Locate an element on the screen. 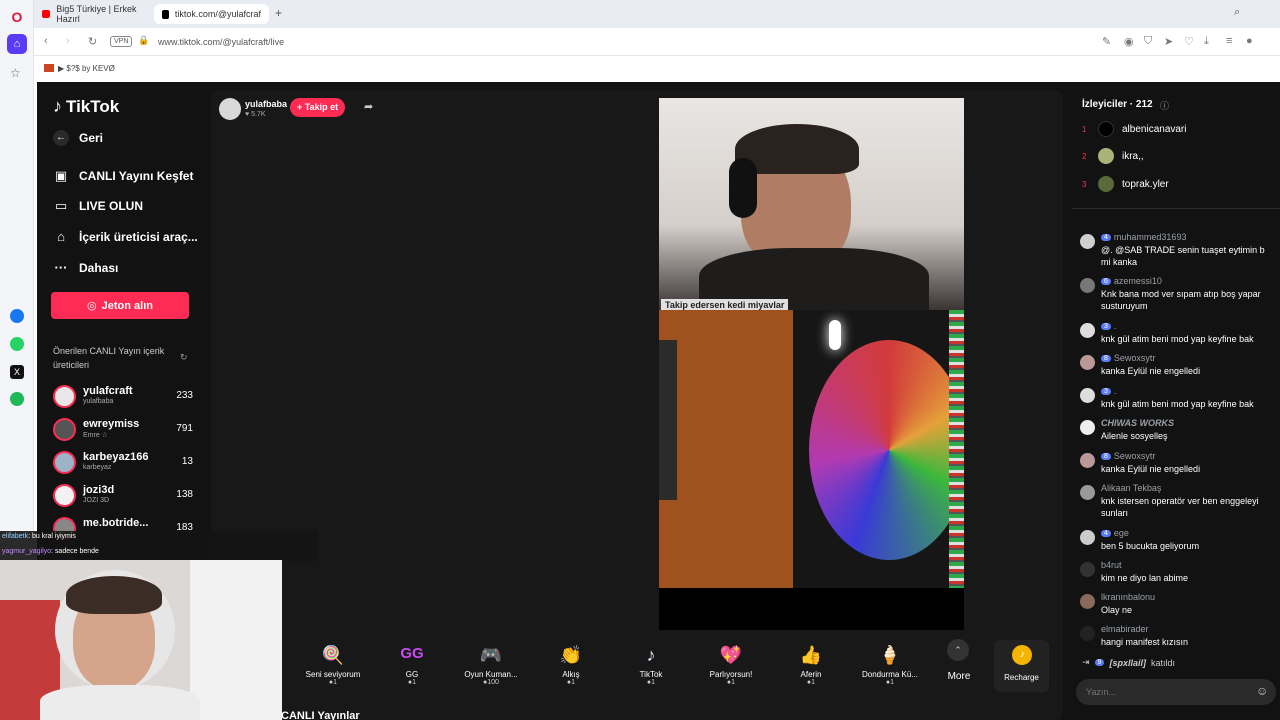  sidebar-item-go-live: ▭ LIVE OLUN is located at coordinates (98, 206).